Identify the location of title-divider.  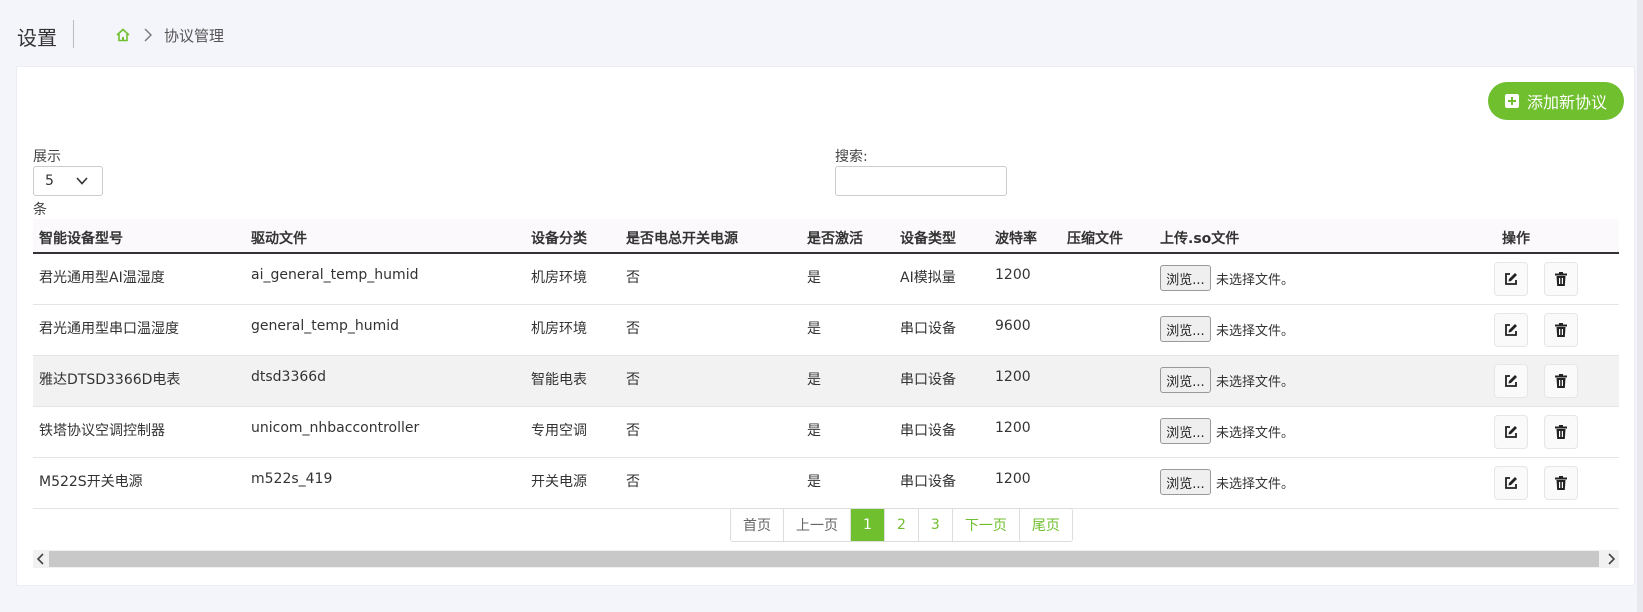
(73, 34).